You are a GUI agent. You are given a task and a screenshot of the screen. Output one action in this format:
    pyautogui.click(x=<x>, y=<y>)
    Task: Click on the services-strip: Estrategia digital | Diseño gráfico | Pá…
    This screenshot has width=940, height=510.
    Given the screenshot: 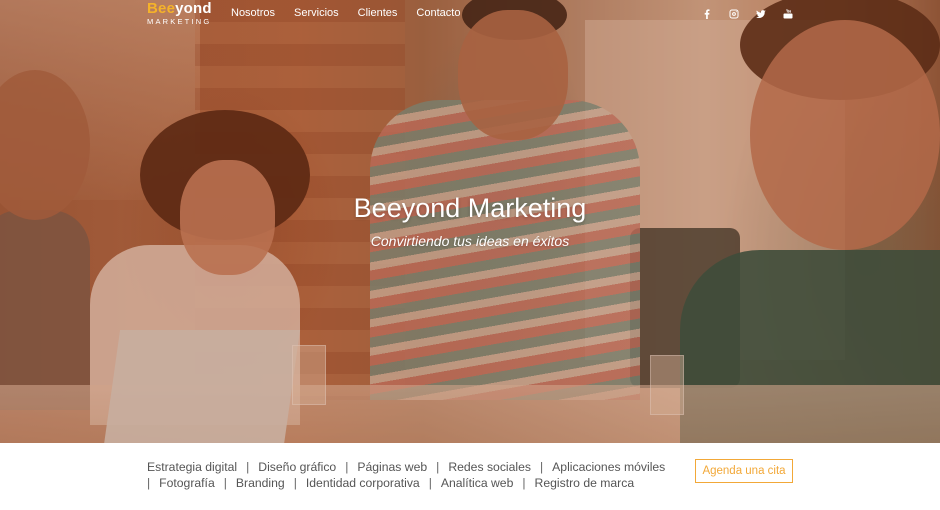 What is the action you would take?
    pyautogui.click(x=470, y=476)
    